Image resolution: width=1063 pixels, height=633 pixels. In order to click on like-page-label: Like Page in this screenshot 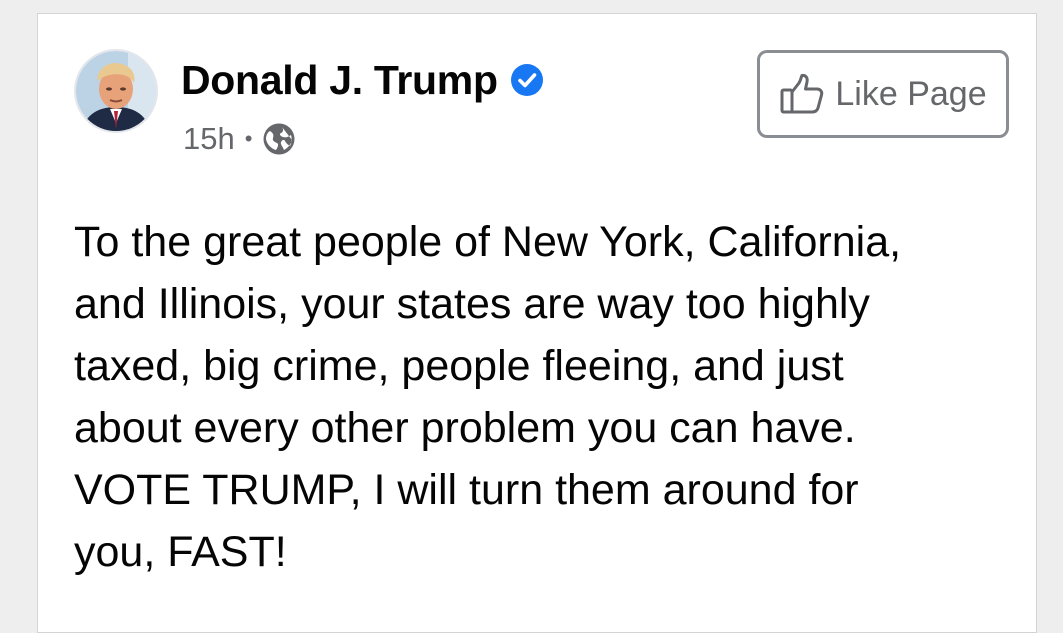, I will do `click(911, 93)`.